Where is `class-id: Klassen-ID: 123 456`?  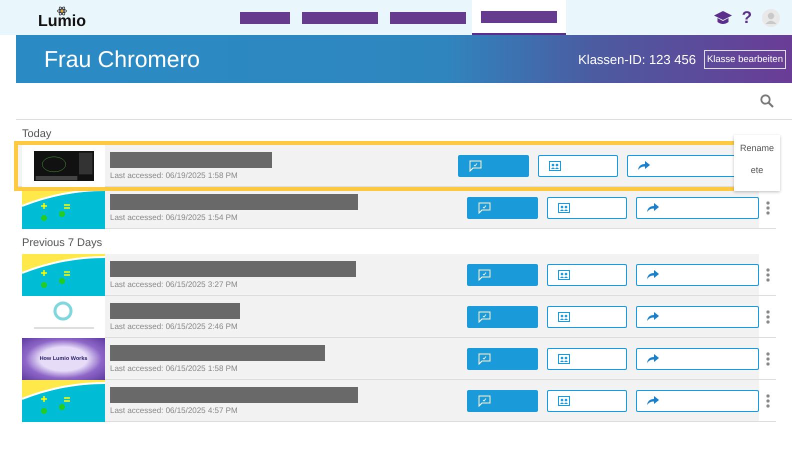 class-id: Klassen-ID: 123 456 is located at coordinates (637, 59).